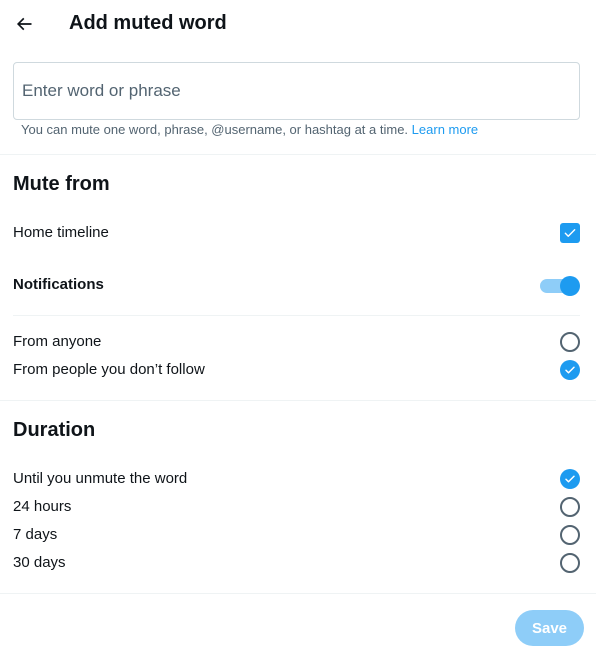 This screenshot has height=655, width=596. What do you see at coordinates (549, 628) in the screenshot?
I see `save-button: Save` at bounding box center [549, 628].